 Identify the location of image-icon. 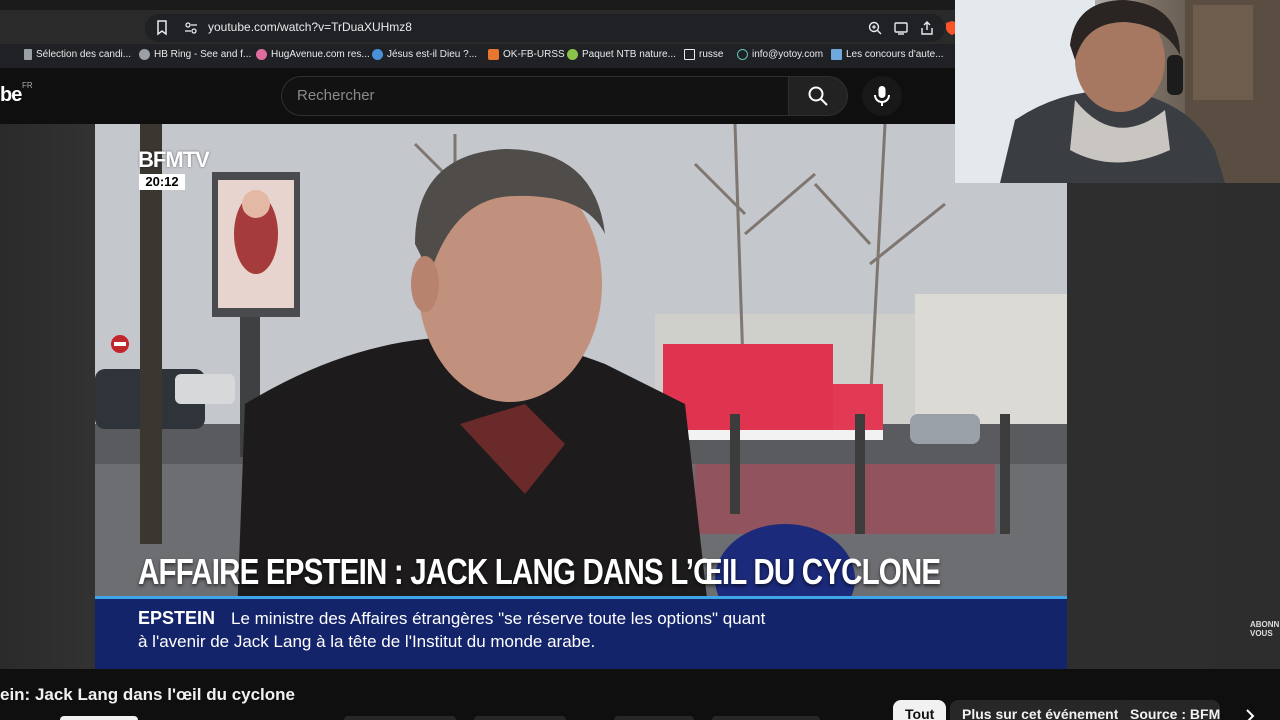
(836, 54).